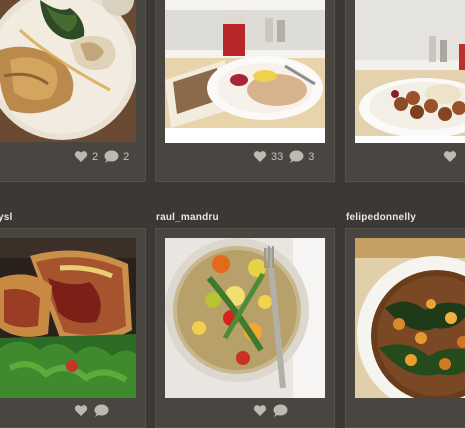  I want to click on comment-count: 2, so click(116, 156).